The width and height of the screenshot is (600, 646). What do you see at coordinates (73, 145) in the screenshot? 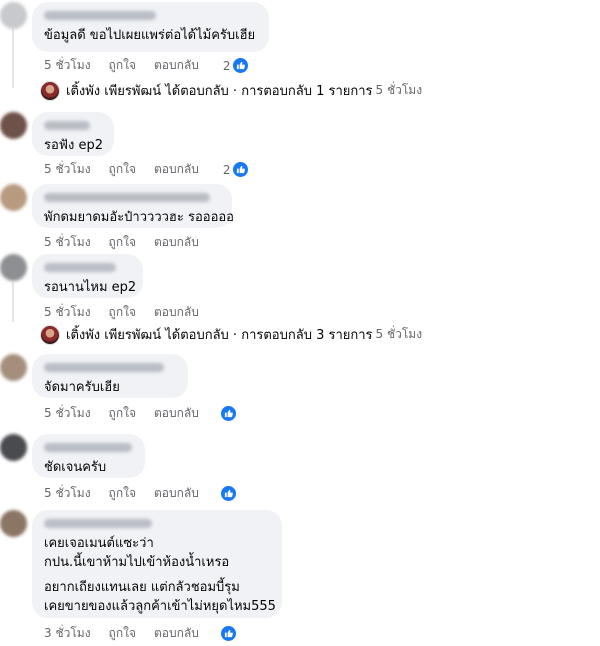
I see `comment-text: รอฟัง ep2` at bounding box center [73, 145].